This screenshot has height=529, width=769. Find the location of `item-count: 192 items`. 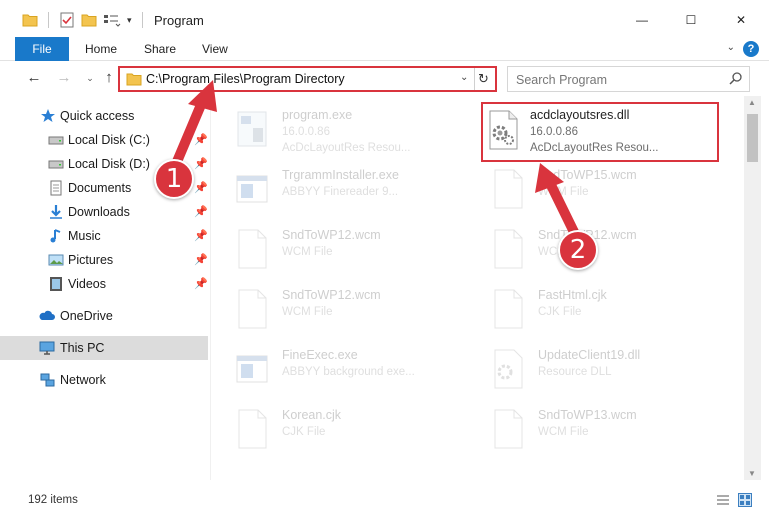

item-count: 192 items is located at coordinates (53, 500).